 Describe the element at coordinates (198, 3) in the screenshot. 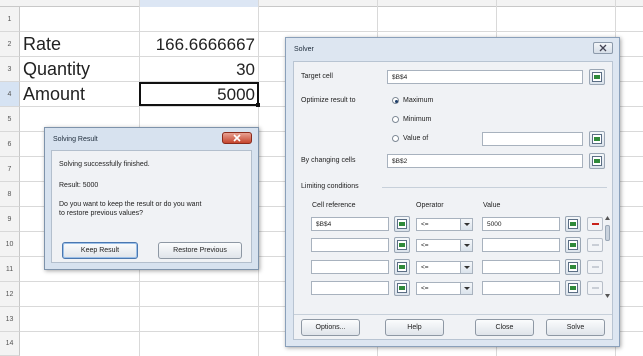

I see `column-b-header` at that location.